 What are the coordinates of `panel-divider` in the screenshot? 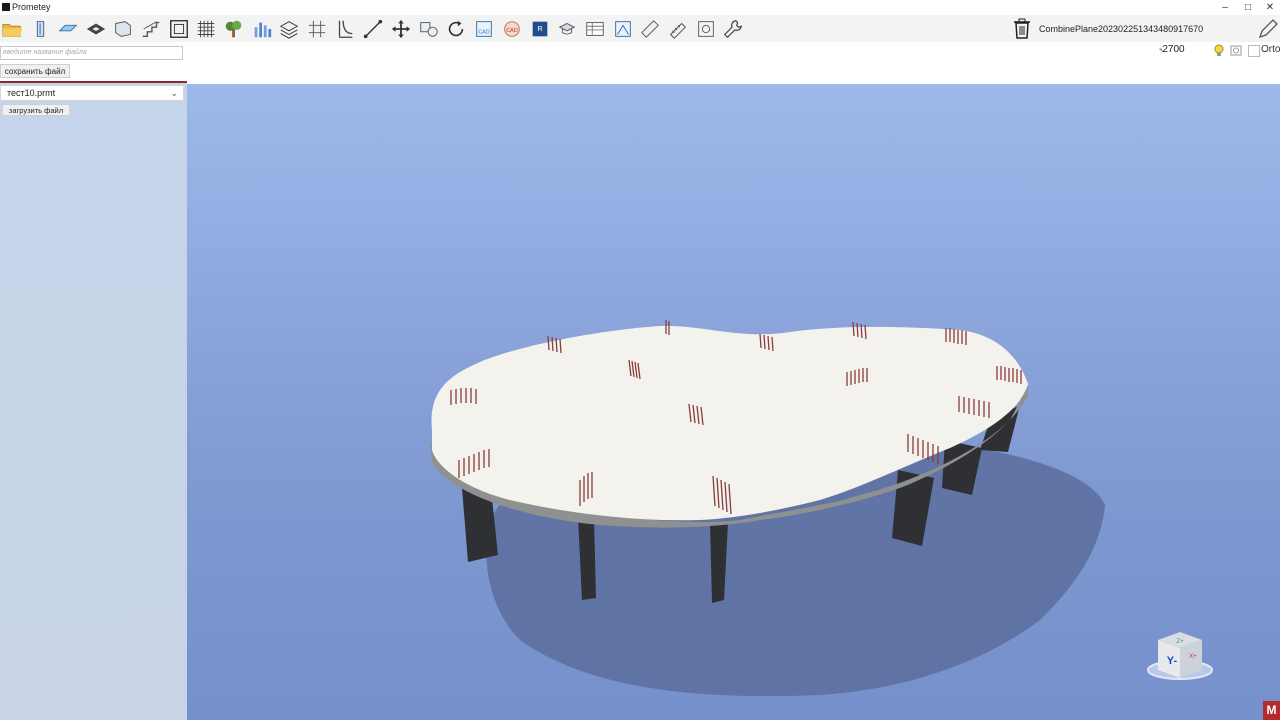 It's located at (93, 82).